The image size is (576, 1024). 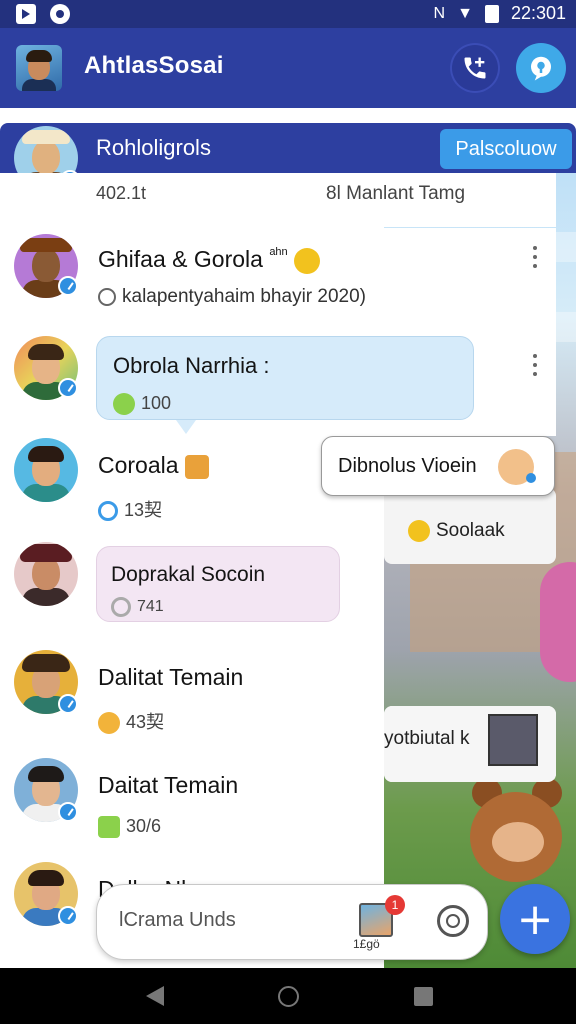 I want to click on chat-bubble-button, so click(x=541, y=68).